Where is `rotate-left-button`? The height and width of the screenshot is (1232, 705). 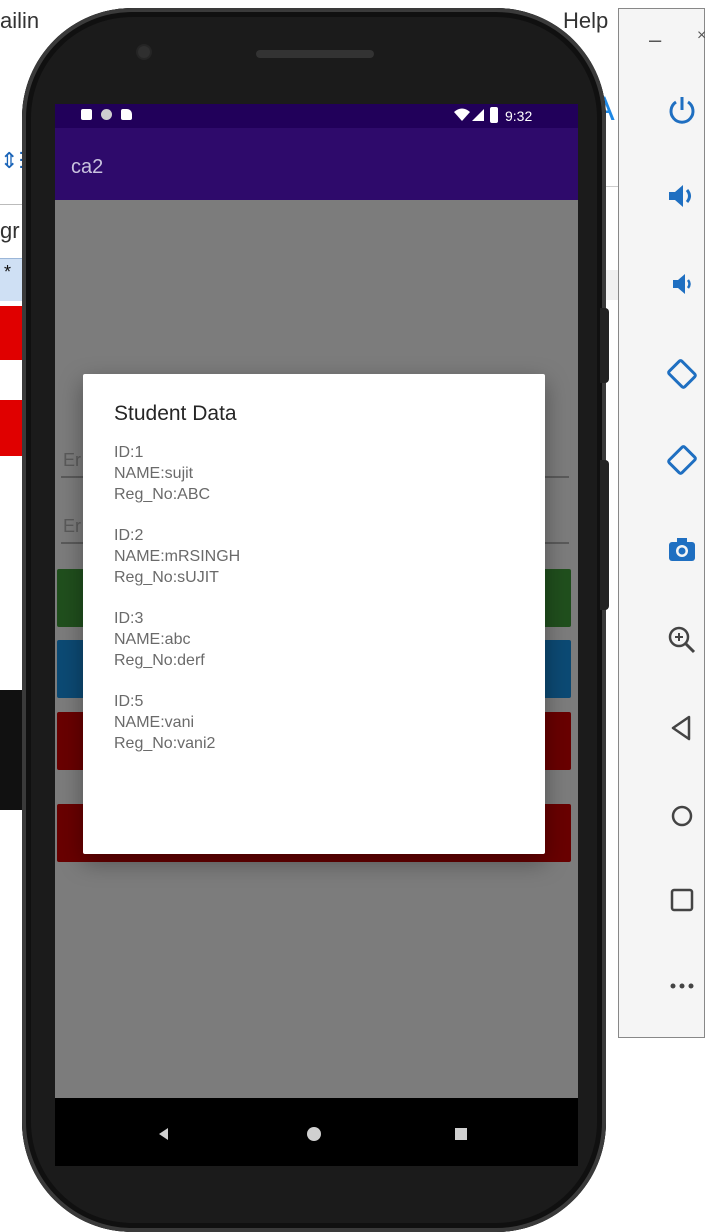 rotate-left-button is located at coordinates (682, 374).